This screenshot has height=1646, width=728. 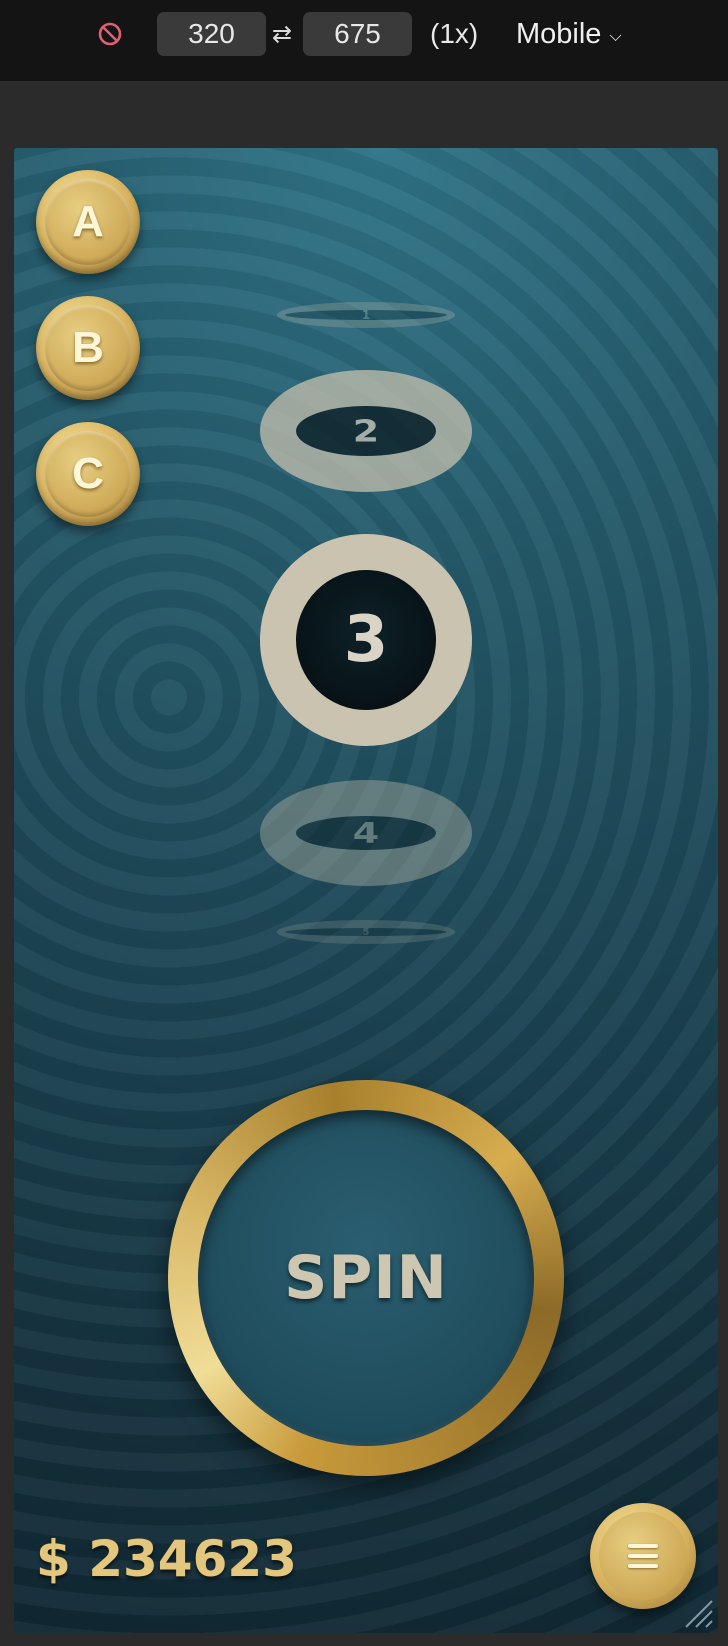 I want to click on swap-icon: ⇄, so click(x=282, y=34).